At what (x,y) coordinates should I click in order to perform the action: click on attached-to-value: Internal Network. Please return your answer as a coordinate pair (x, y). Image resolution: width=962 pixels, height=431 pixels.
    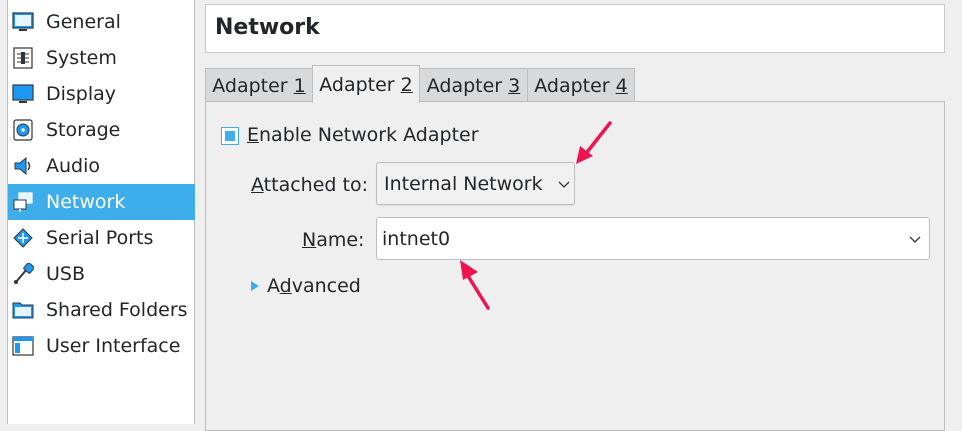
    Looking at the image, I should click on (463, 184).